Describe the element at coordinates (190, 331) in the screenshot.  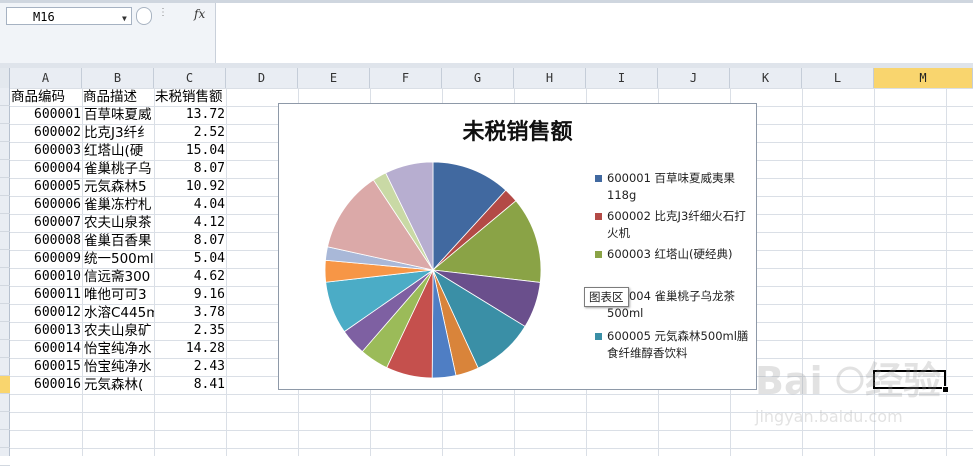
I see `amount-cell: 2.35` at that location.